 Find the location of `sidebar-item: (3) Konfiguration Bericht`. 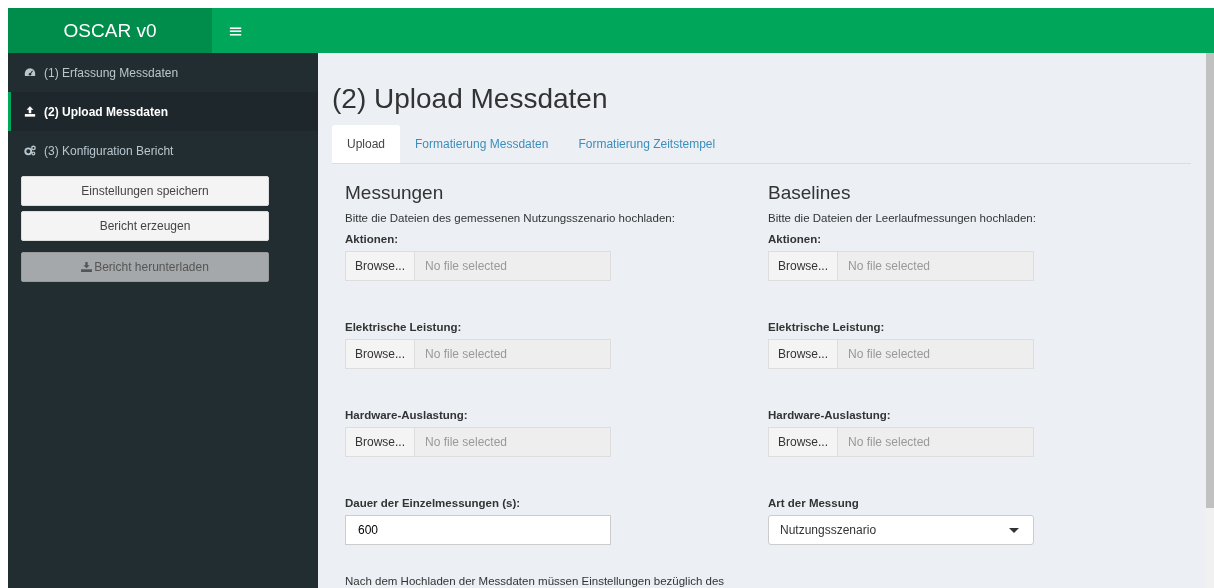

sidebar-item: (3) Konfiguration Bericht is located at coordinates (163, 150).